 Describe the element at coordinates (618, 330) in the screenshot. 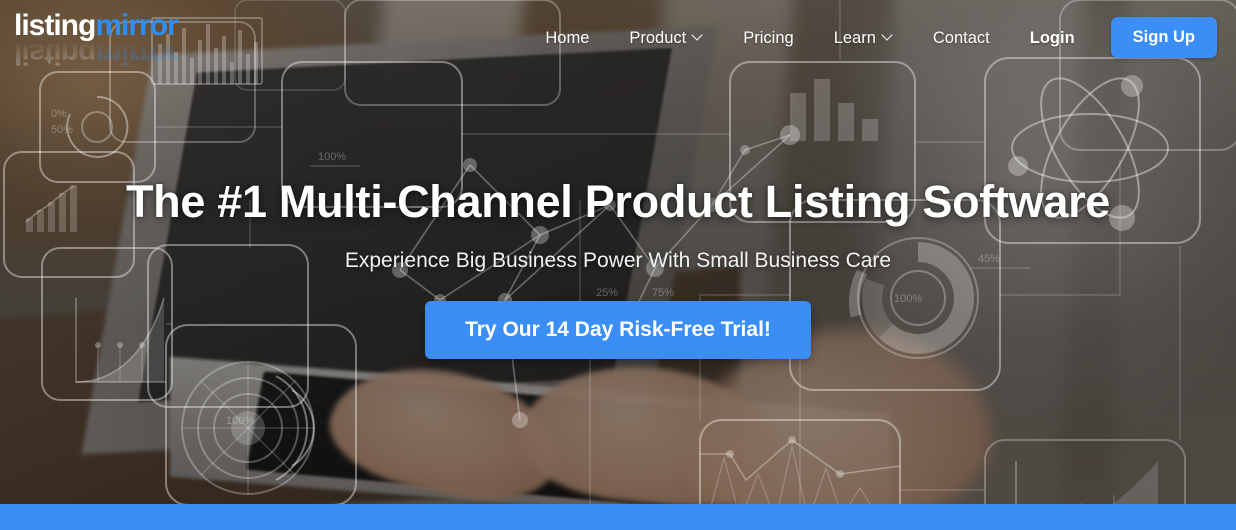

I see `hero-cta-button: Try Our 14 Day Risk-Free Trial!` at that location.